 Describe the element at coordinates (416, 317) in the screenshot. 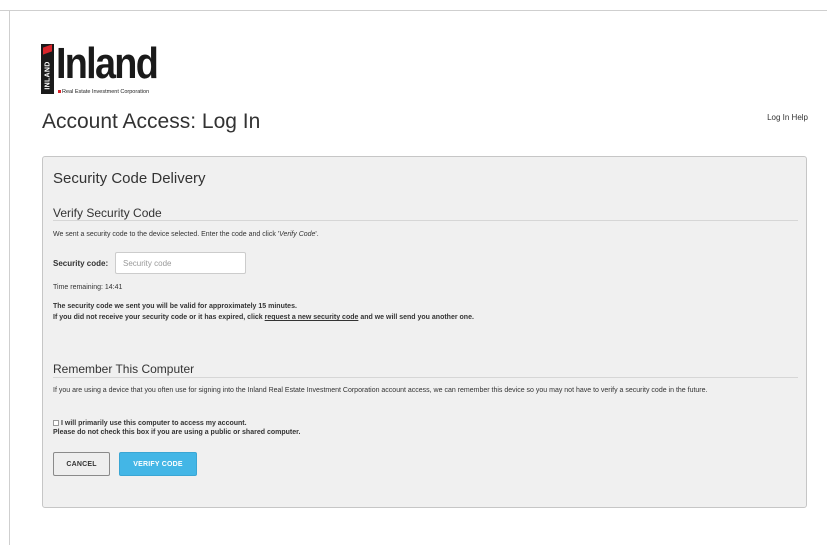

I see `resend-suffix: and we will send you another one.` at that location.